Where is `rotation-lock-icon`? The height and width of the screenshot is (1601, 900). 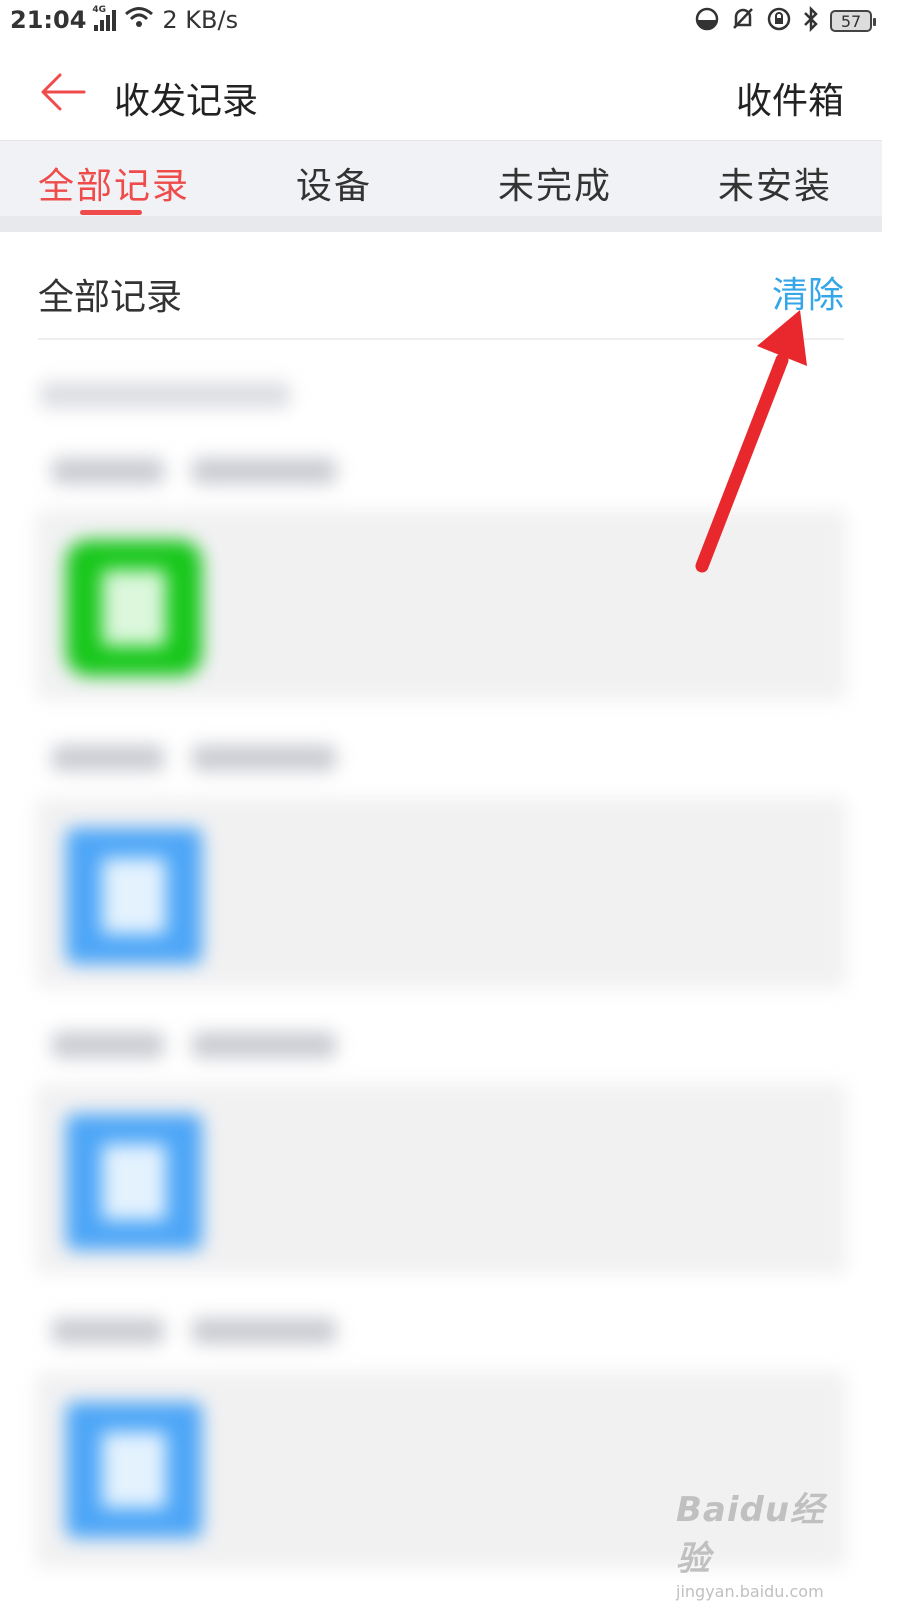 rotation-lock-icon is located at coordinates (779, 21).